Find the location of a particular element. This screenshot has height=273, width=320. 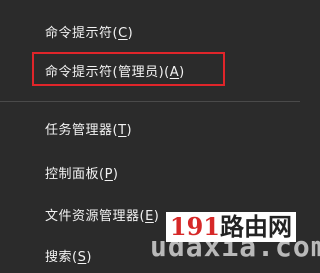

menu-item-command-prompt: 命令提示符(C) is located at coordinates (89, 31).